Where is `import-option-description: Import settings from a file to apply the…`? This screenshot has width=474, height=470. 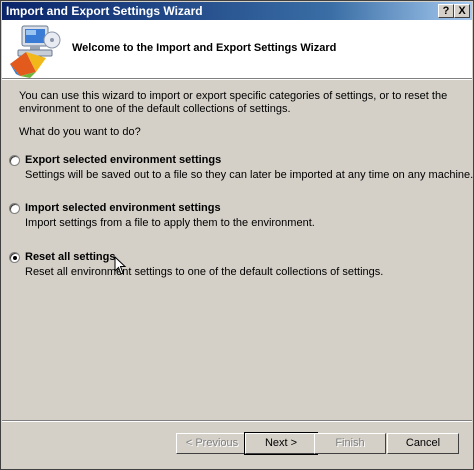
import-option-description: Import settings from a file to apply the… is located at coordinates (170, 223).